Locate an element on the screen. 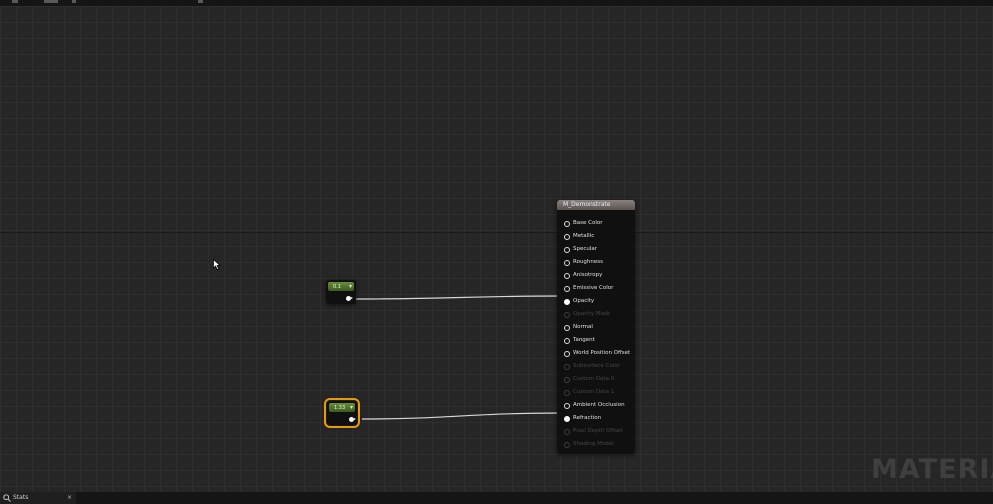 This screenshot has width=993, height=504. material-pin-world-position-offset: World Position Offset is located at coordinates (596, 354).